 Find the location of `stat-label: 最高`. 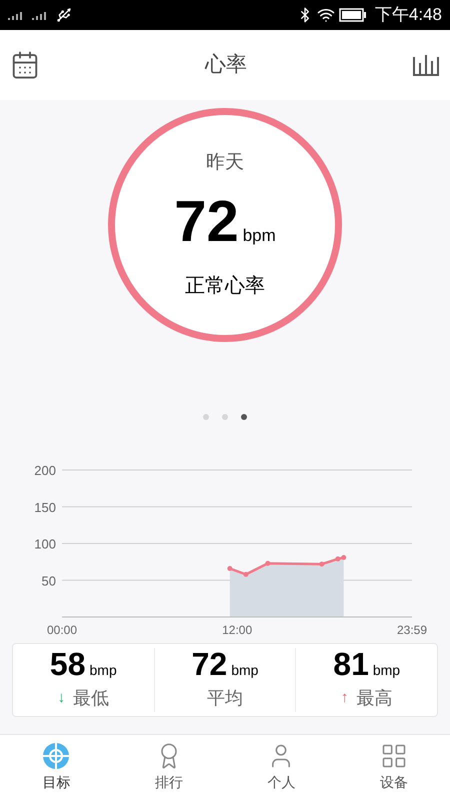

stat-label: 最高 is located at coordinates (374, 698).